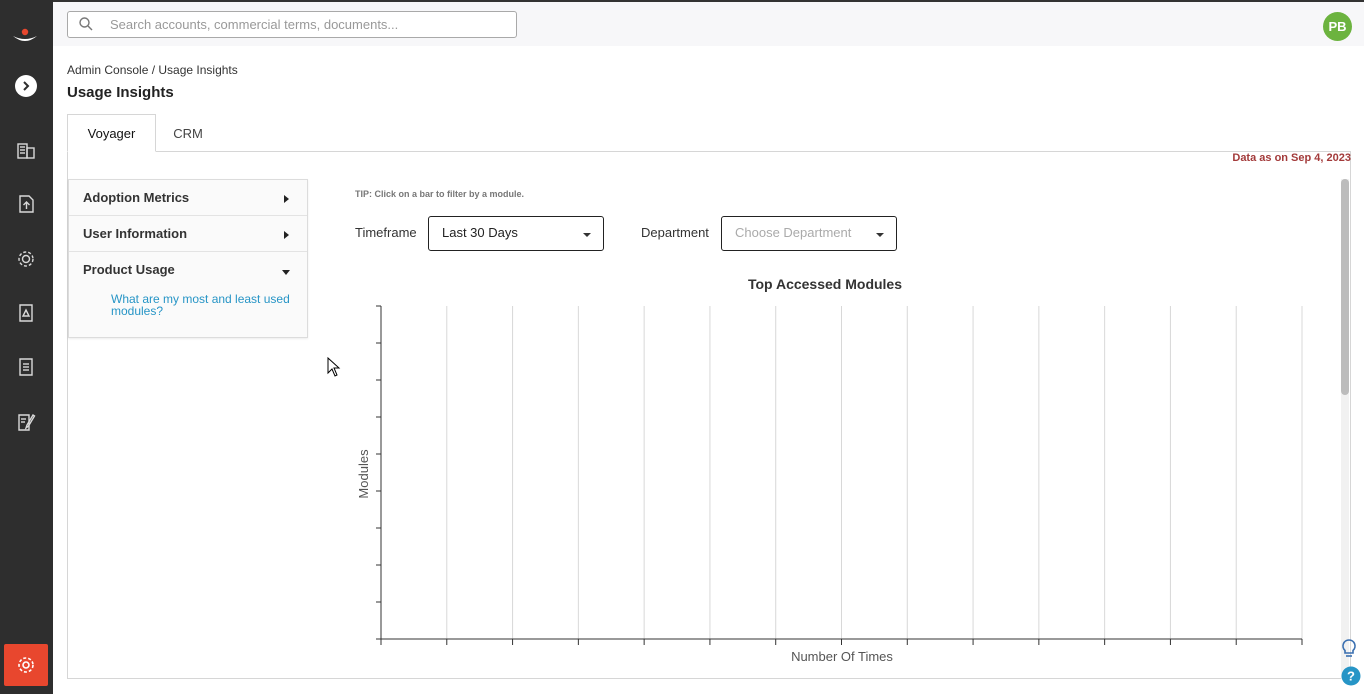 The image size is (1364, 694). I want to click on accordion-product-usage: Product Usage, so click(188, 270).